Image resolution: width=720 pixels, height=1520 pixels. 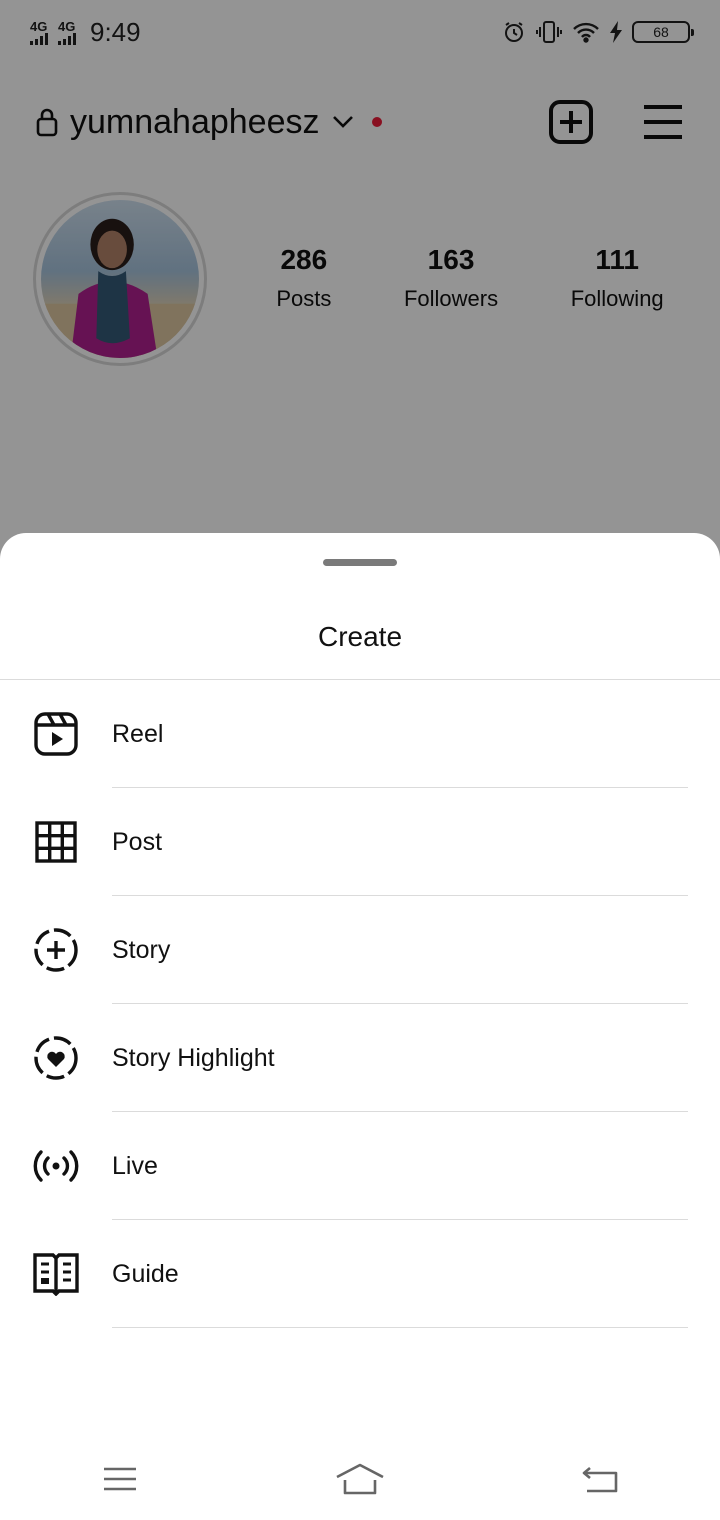 I want to click on drag-handle, so click(x=360, y=562).